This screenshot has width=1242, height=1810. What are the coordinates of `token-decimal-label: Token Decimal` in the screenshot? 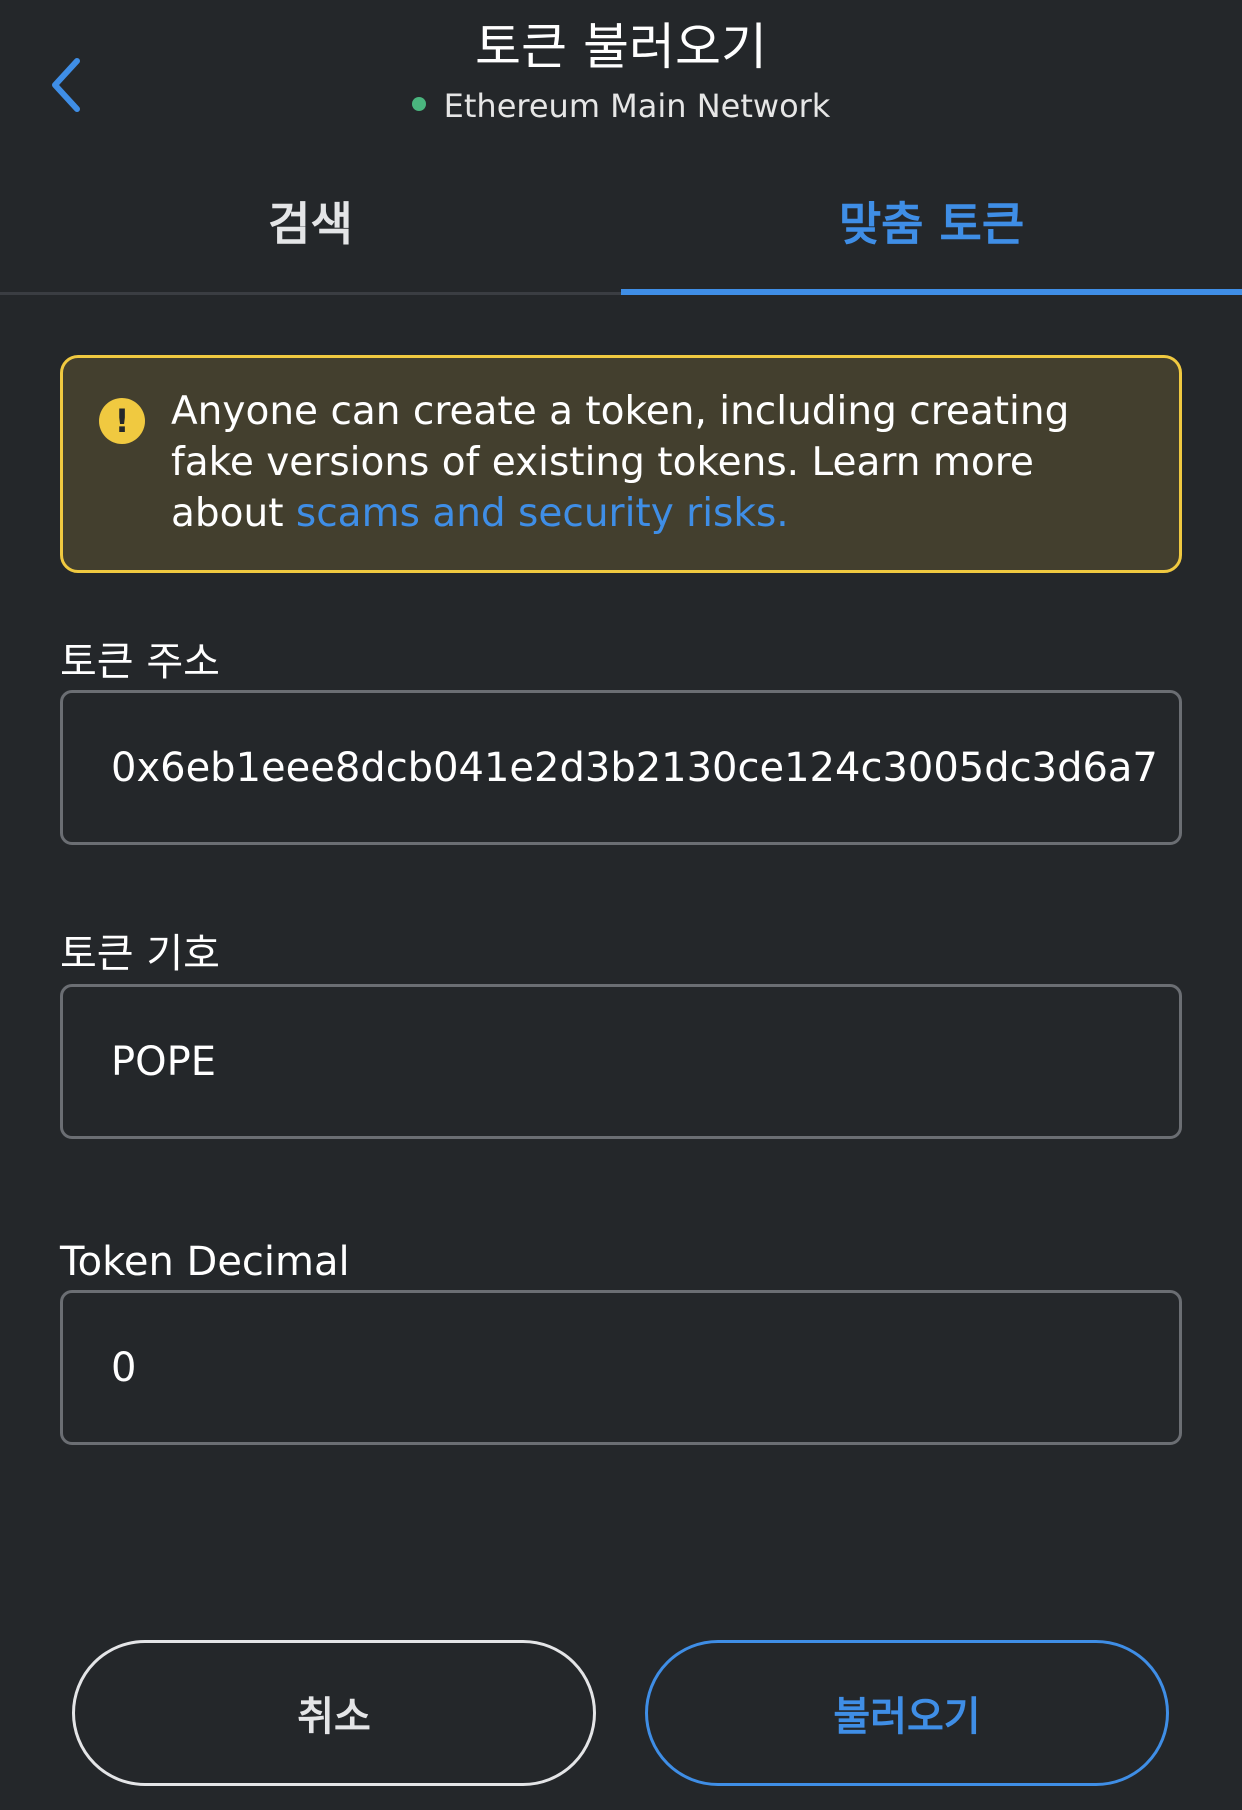 It's located at (205, 1262).